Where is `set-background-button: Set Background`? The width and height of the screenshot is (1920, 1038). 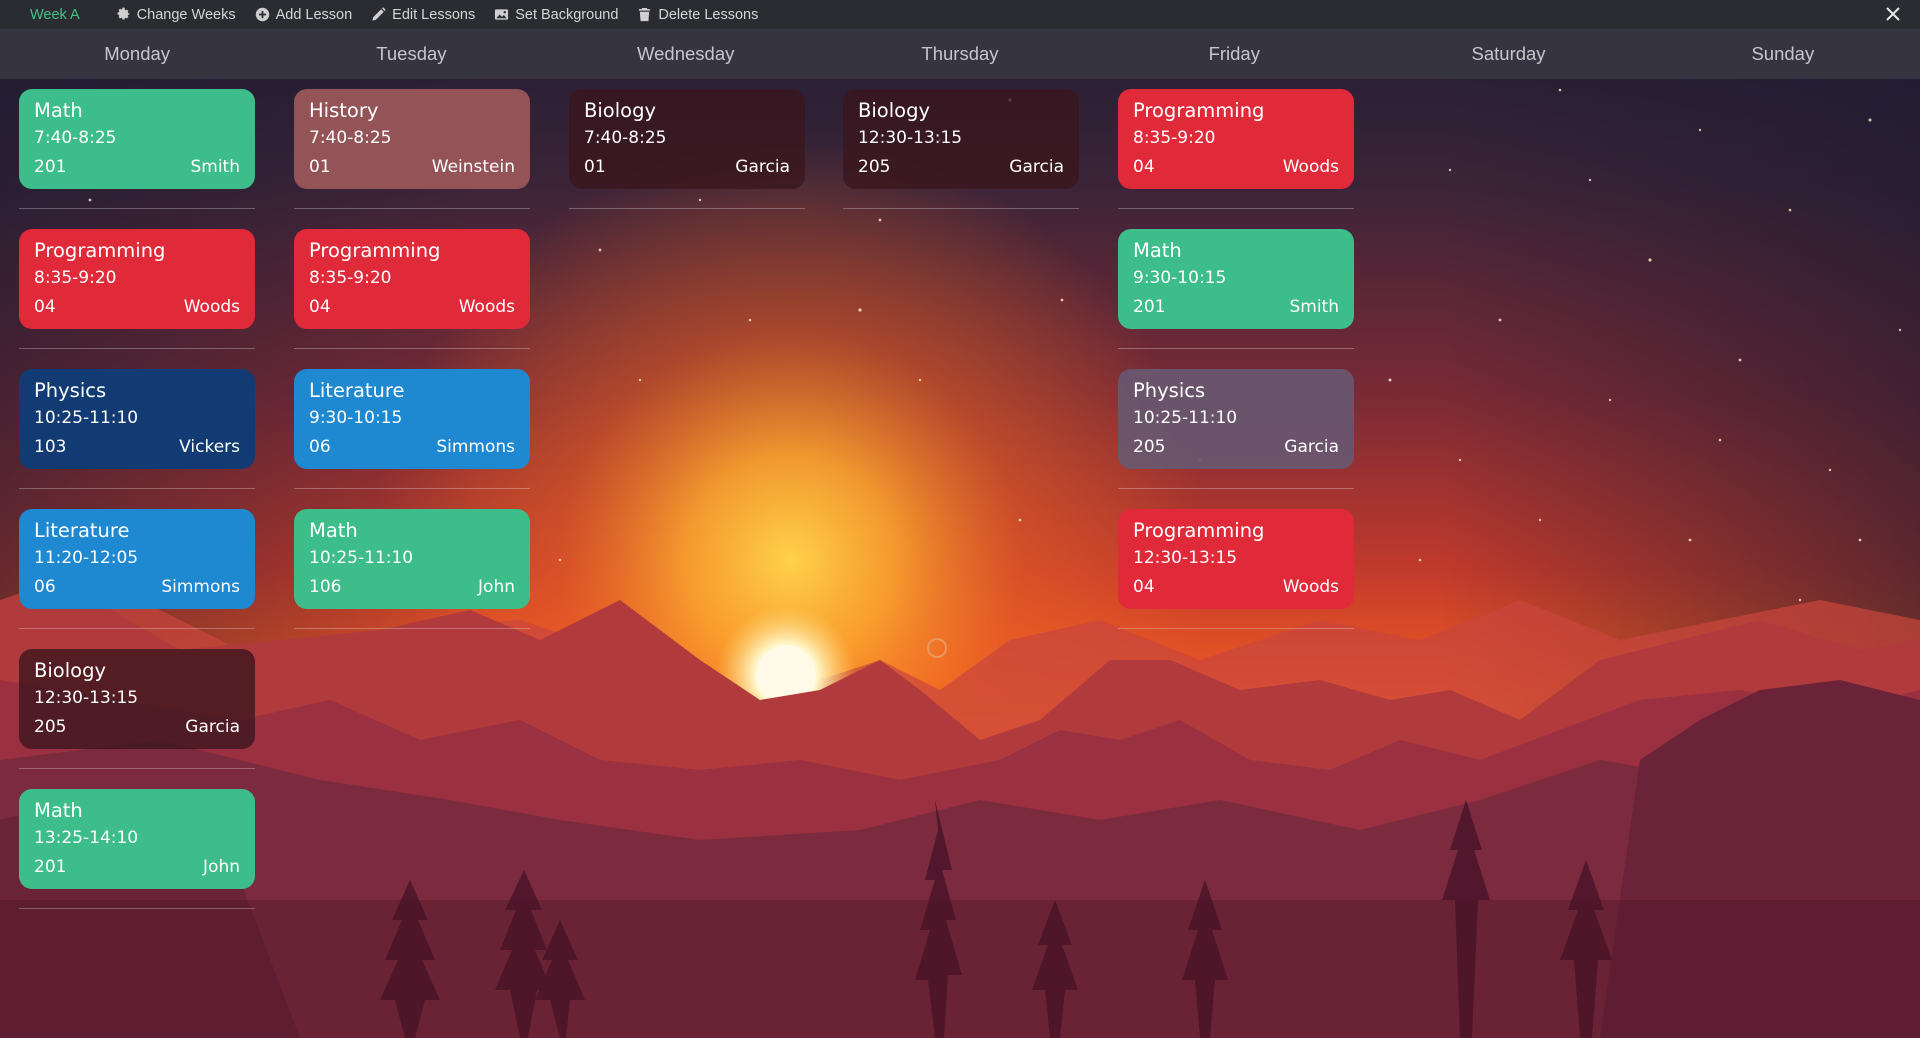
set-background-button: Set Background is located at coordinates (556, 15).